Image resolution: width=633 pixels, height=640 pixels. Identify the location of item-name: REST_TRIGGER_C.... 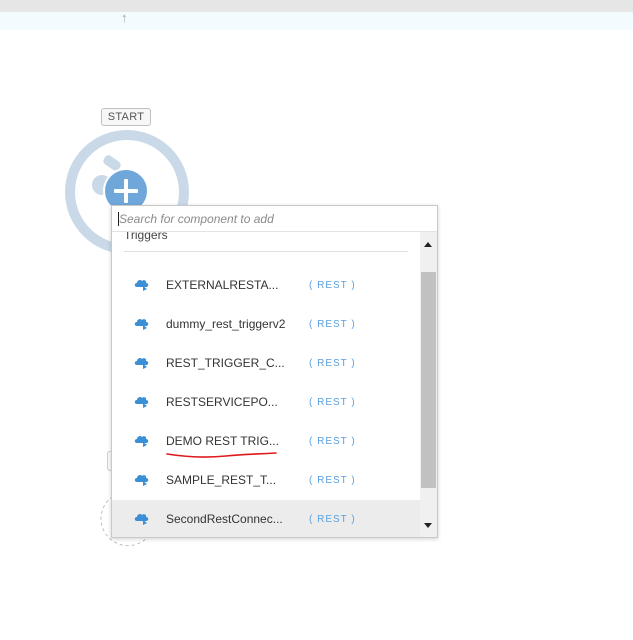
(225, 363).